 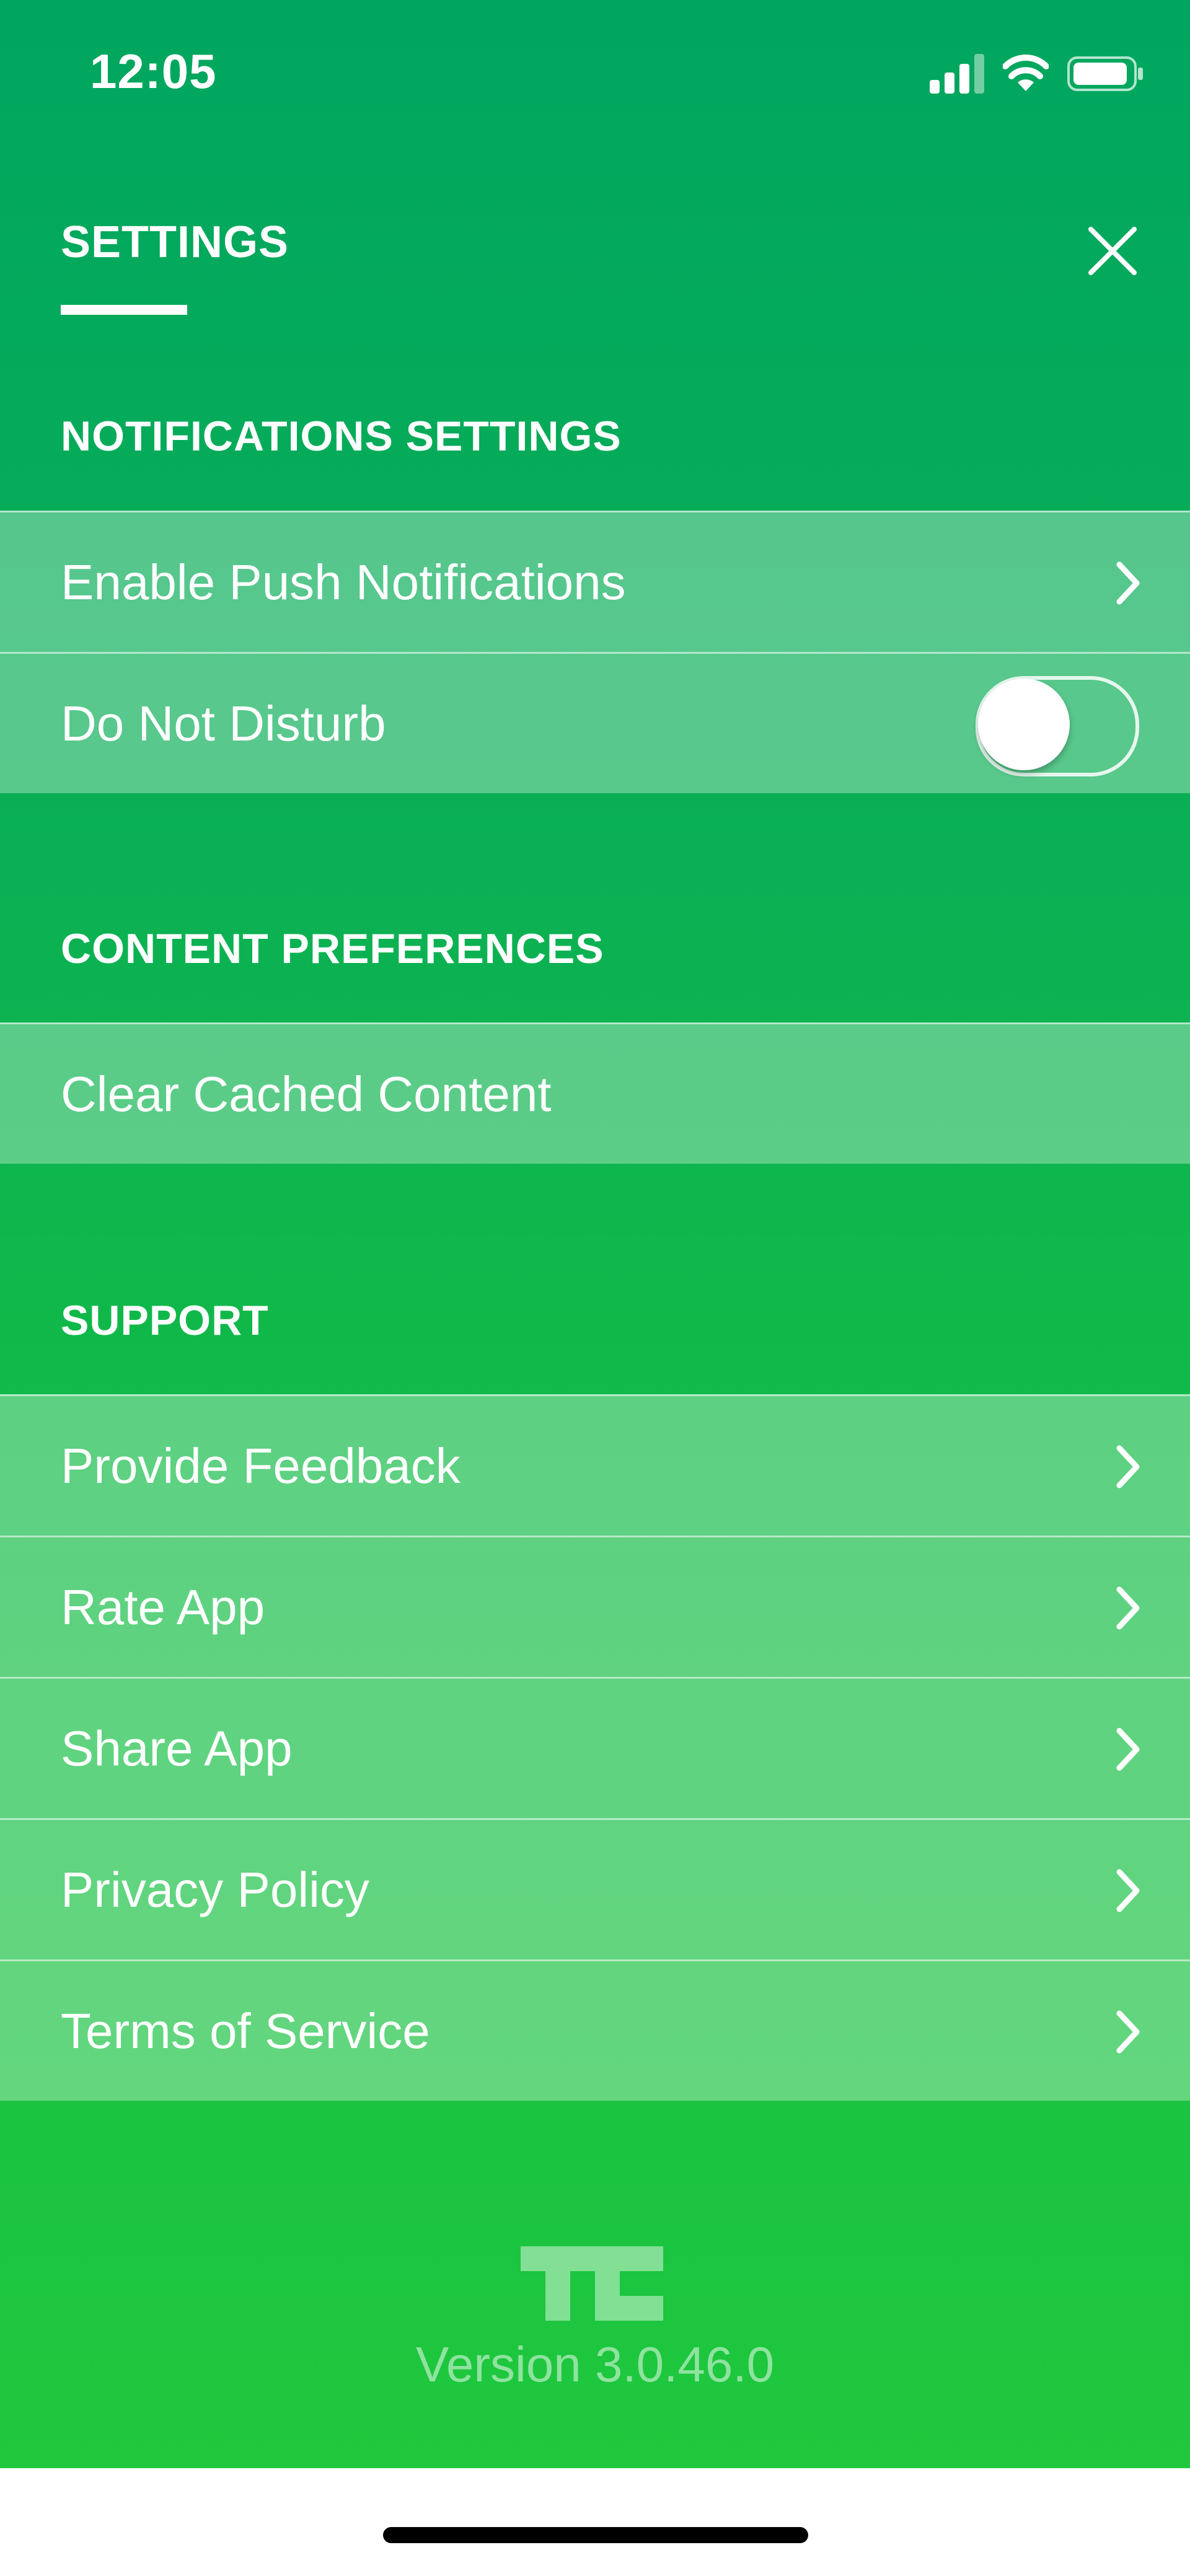 I want to click on row-label: Privacy Policy, so click(x=215, y=1890).